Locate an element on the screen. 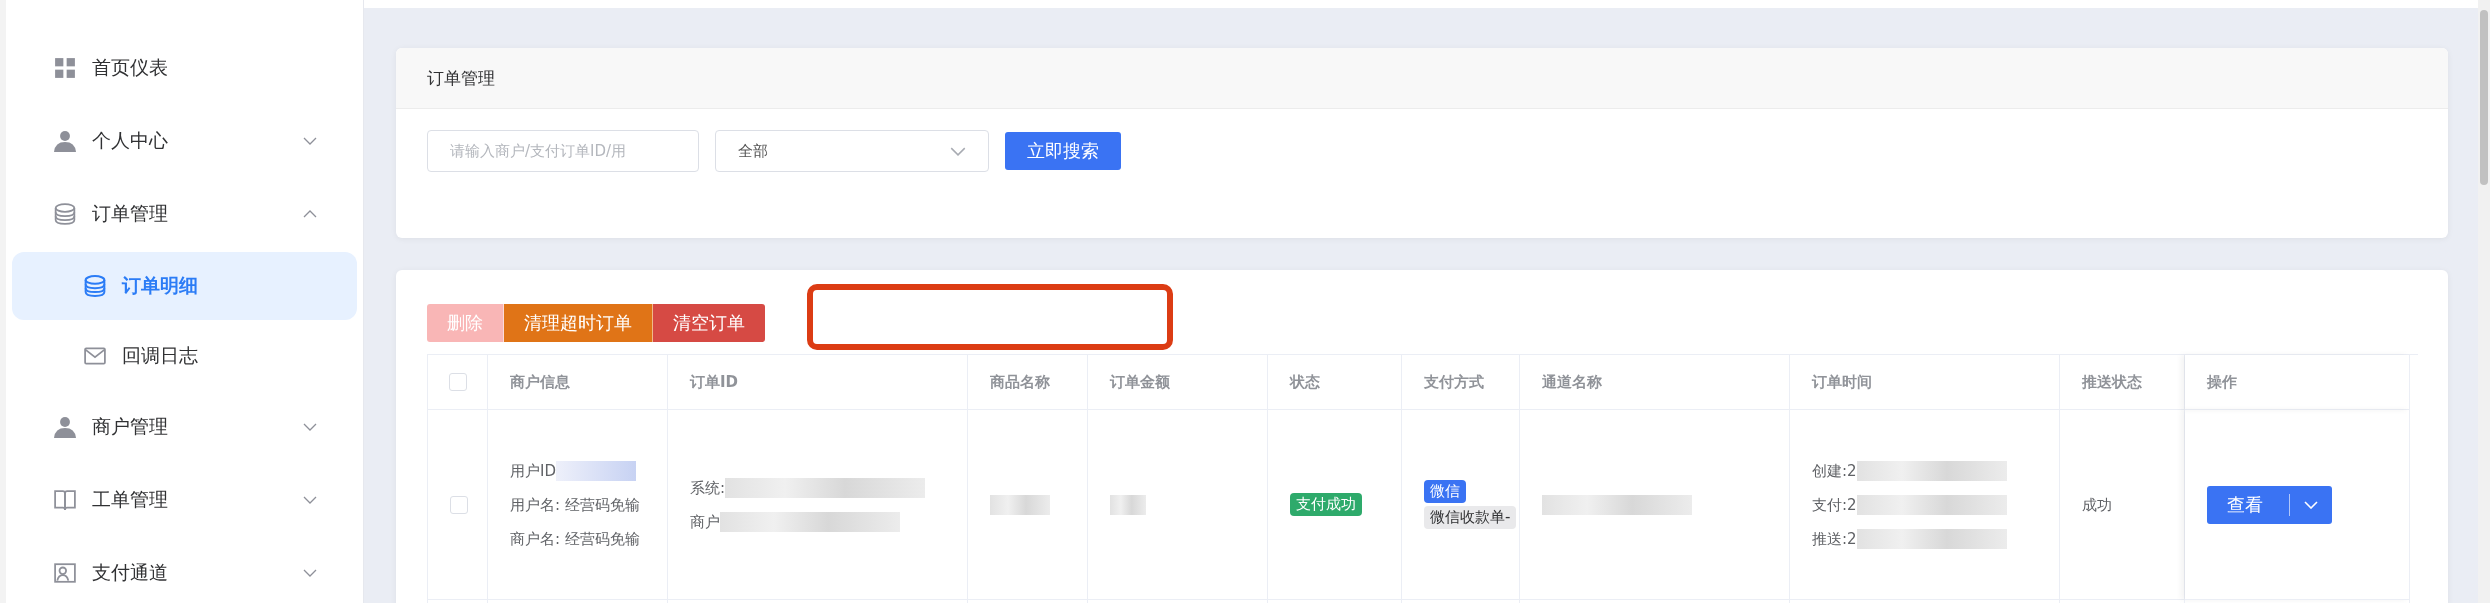 The width and height of the screenshot is (2490, 603). action-button: 清空订单 is located at coordinates (709, 323).